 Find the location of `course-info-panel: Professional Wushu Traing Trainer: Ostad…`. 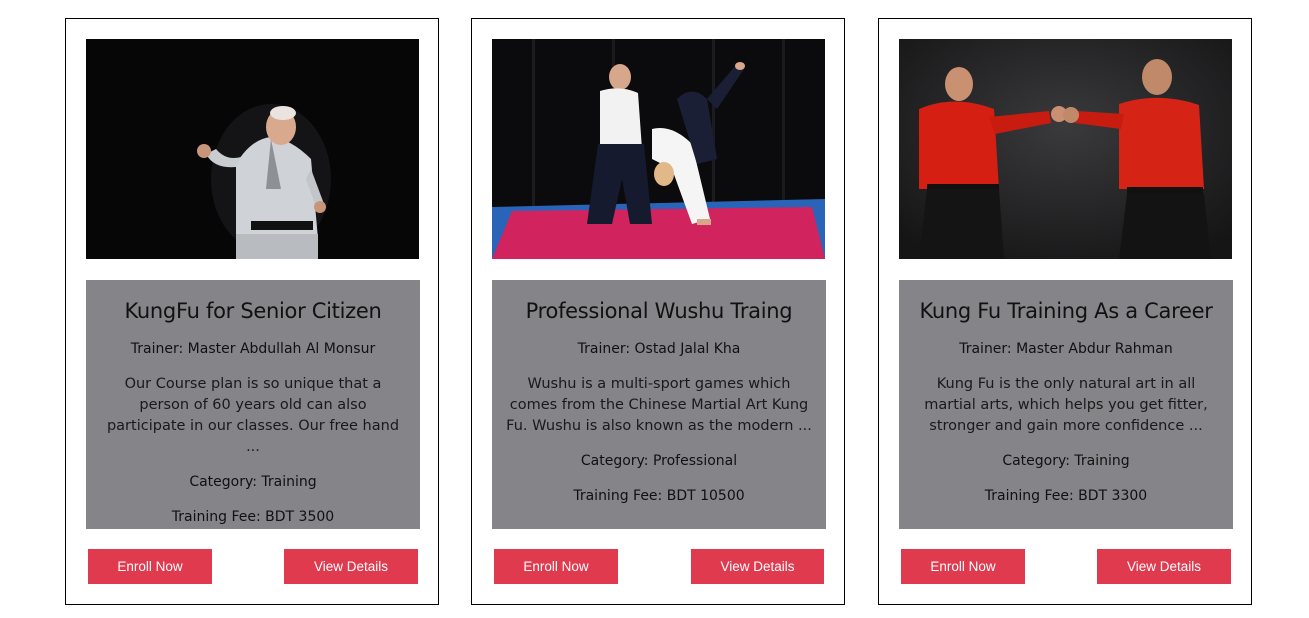

course-info-panel: Professional Wushu Traing Trainer: Ostad… is located at coordinates (659, 404).